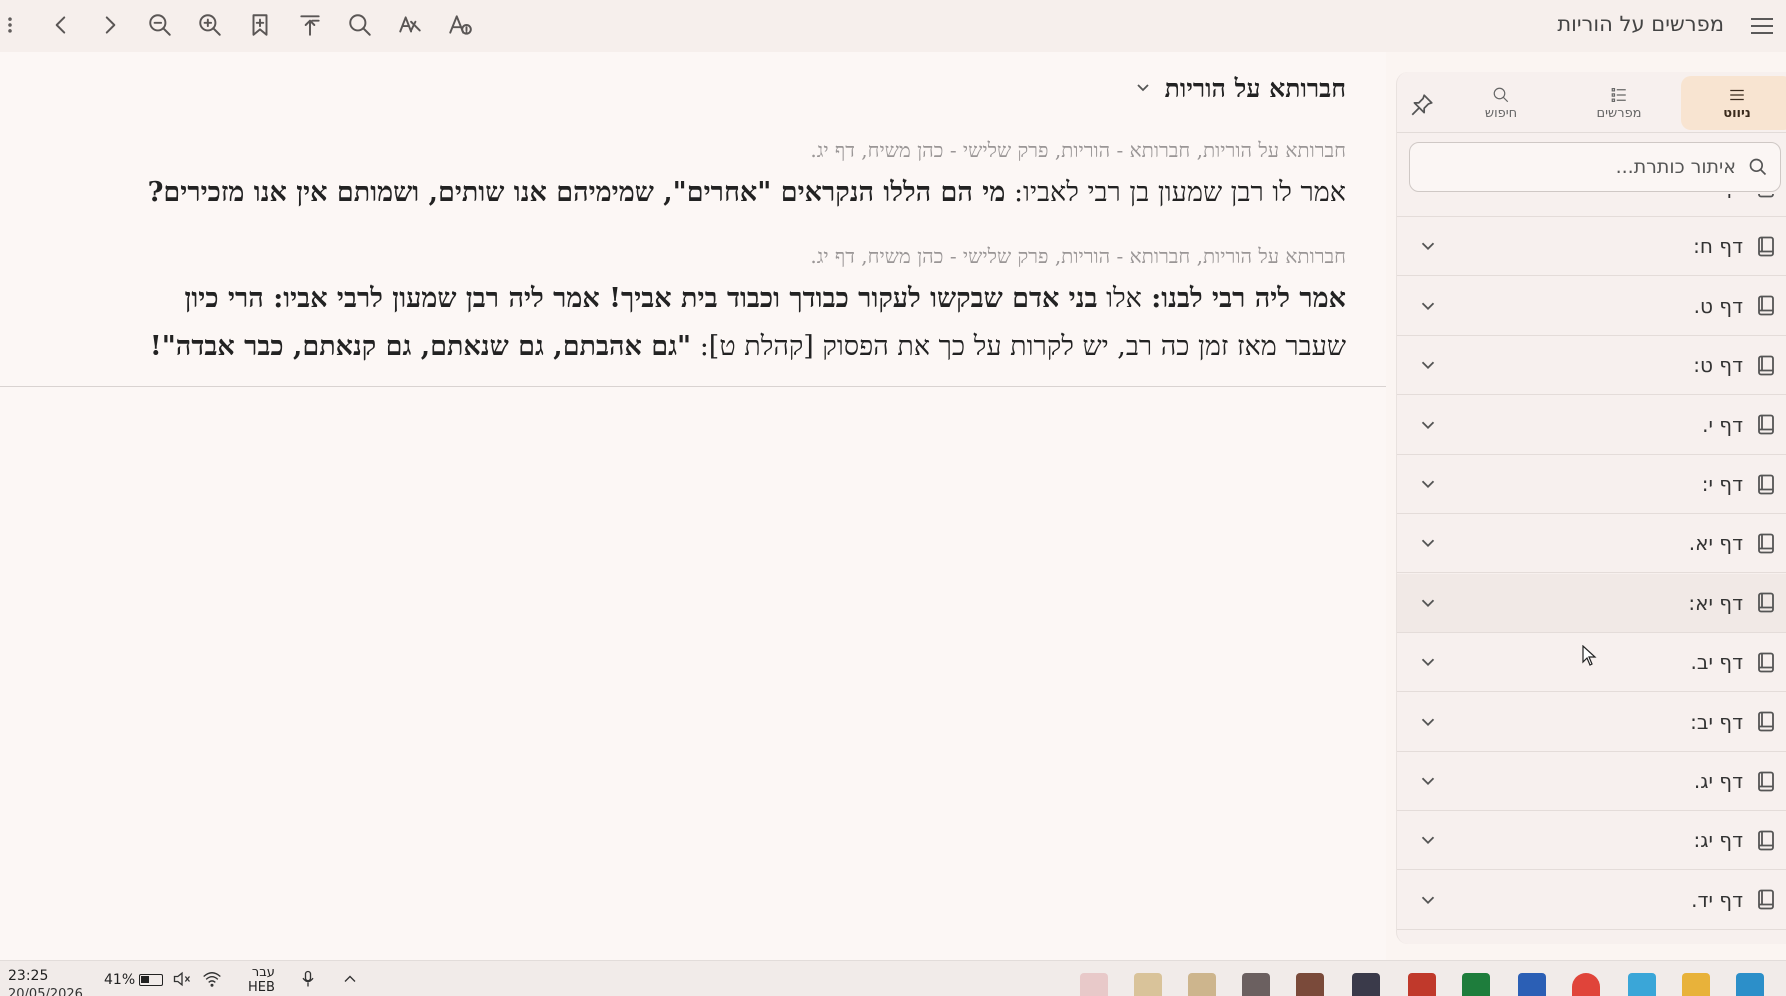 This screenshot has height=996, width=1786. I want to click on file-explorer-icon, so click(1696, 984).